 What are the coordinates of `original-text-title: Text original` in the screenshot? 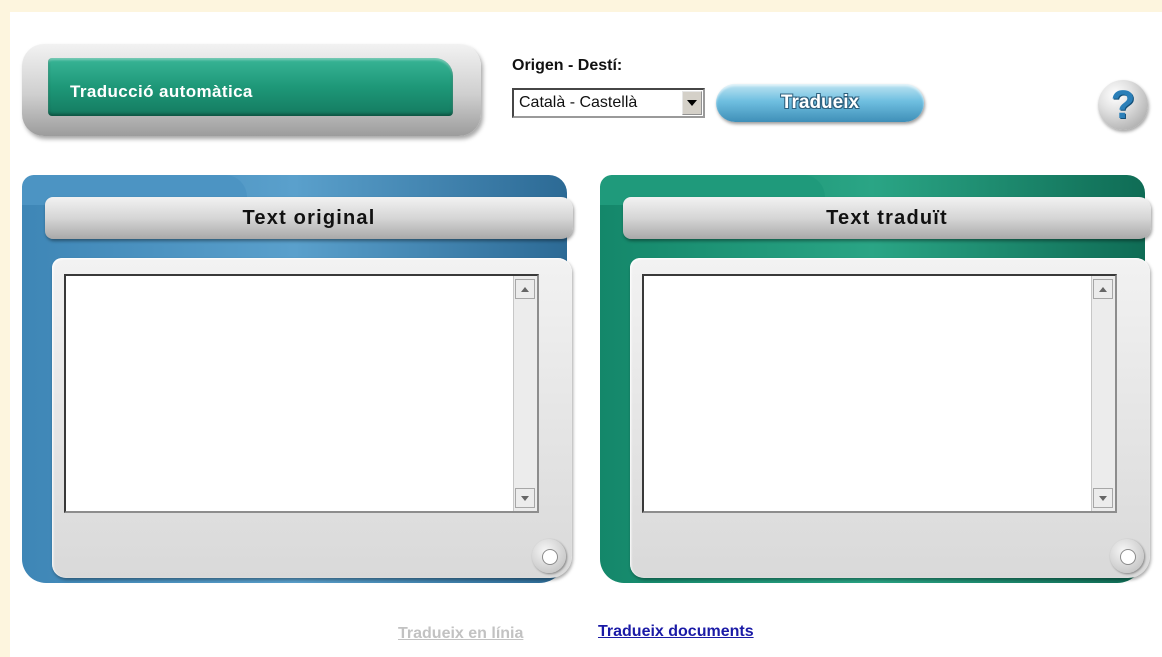 It's located at (309, 218).